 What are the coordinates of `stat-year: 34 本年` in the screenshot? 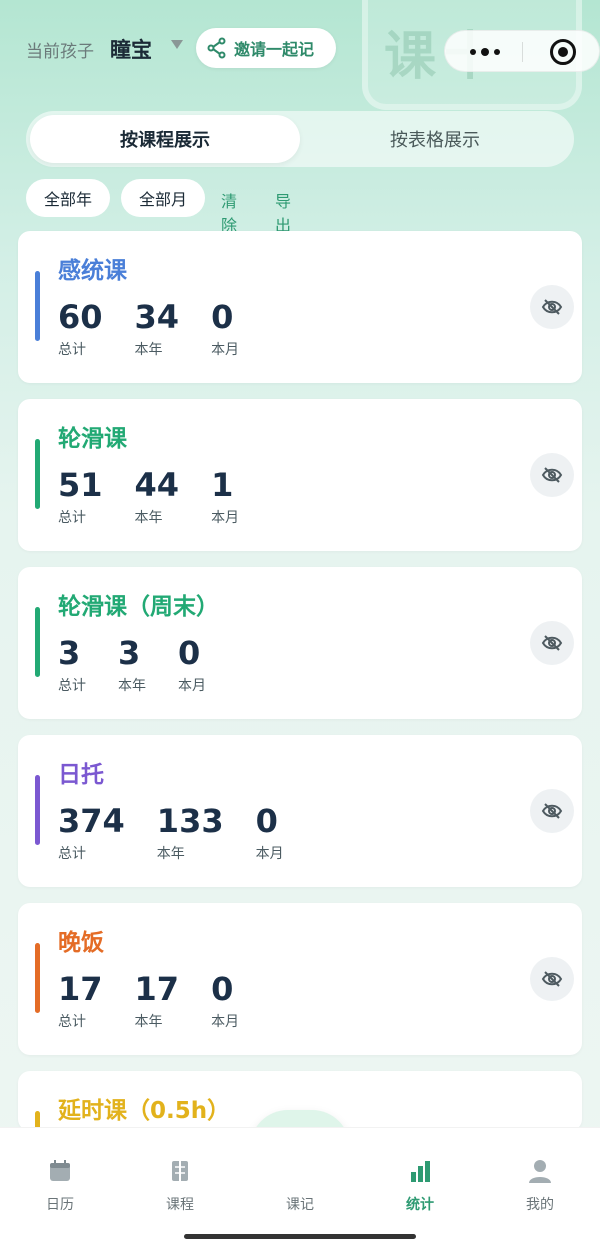 It's located at (157, 328).